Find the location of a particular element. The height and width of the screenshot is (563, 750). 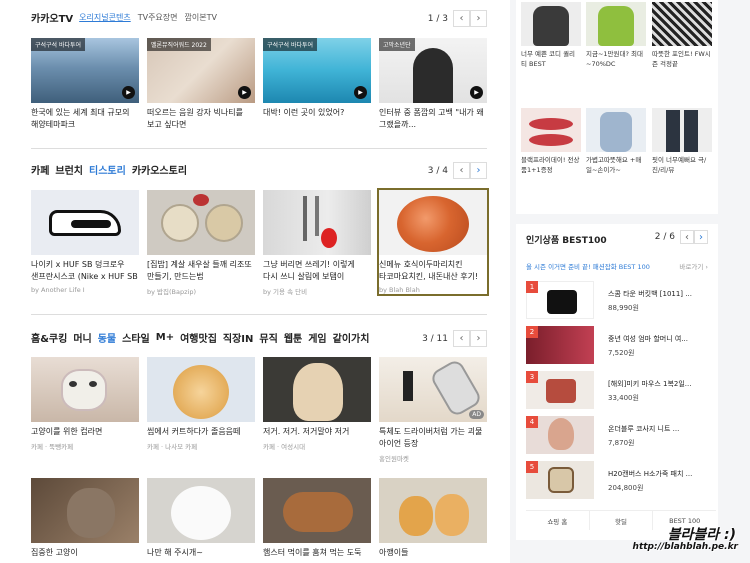

content-card: 고양이를 위한 컵라면 카페 · 뚝뺑카페 is located at coordinates (85, 404).